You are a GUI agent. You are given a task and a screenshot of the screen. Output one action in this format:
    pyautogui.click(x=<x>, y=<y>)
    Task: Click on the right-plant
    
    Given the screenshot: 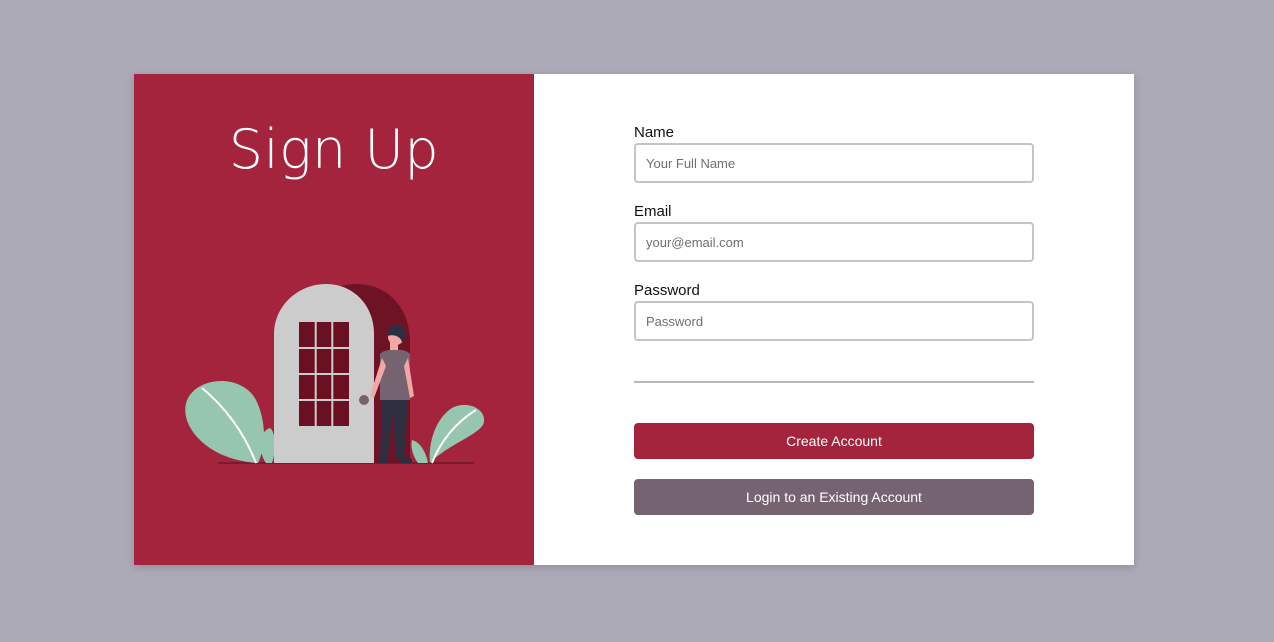 What is the action you would take?
    pyautogui.click(x=448, y=434)
    